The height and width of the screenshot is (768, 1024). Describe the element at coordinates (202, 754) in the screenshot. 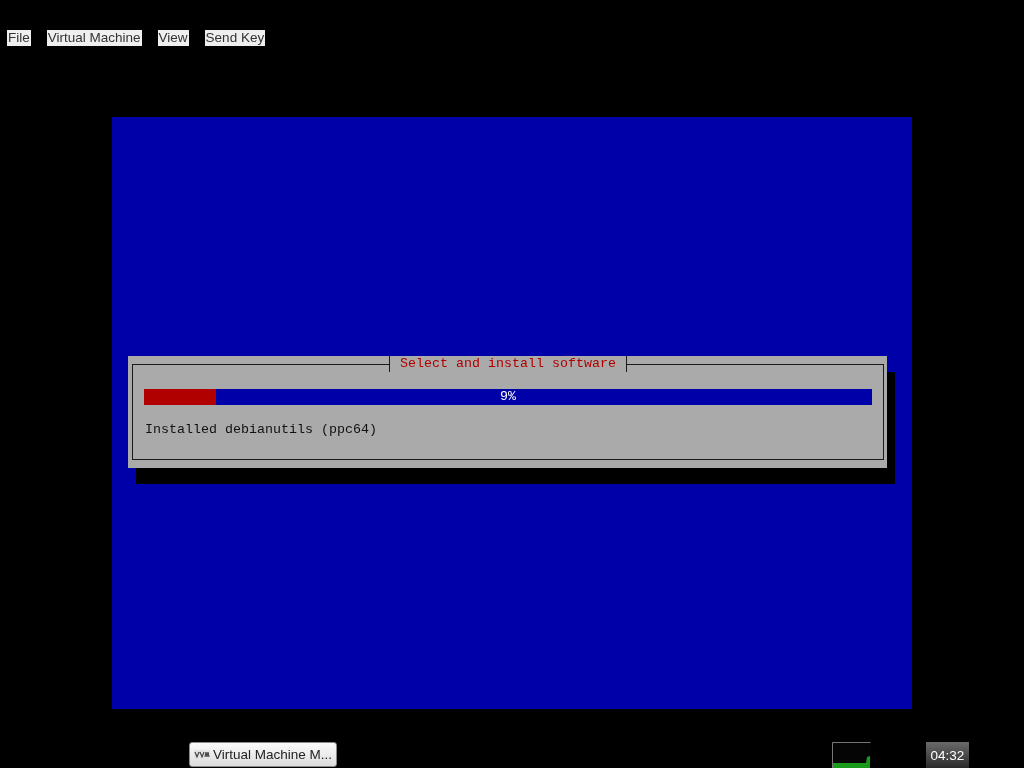

I see `app-icon` at that location.